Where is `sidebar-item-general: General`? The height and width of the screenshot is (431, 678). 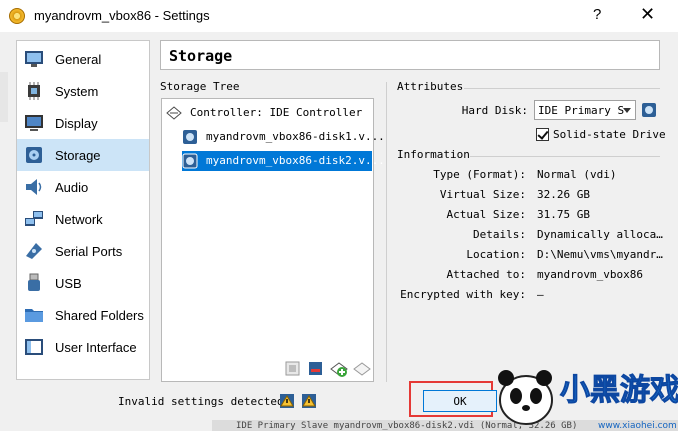
sidebar-item-general: General is located at coordinates (83, 59).